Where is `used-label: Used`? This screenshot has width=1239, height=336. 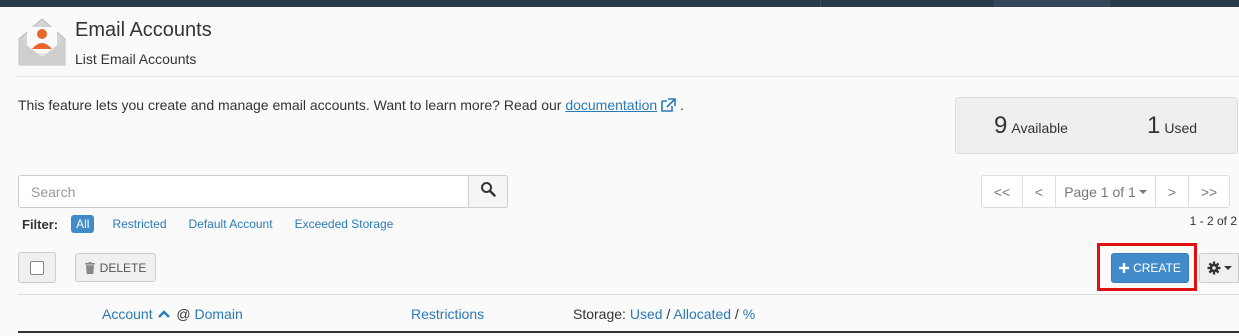
used-label: Used is located at coordinates (1181, 128).